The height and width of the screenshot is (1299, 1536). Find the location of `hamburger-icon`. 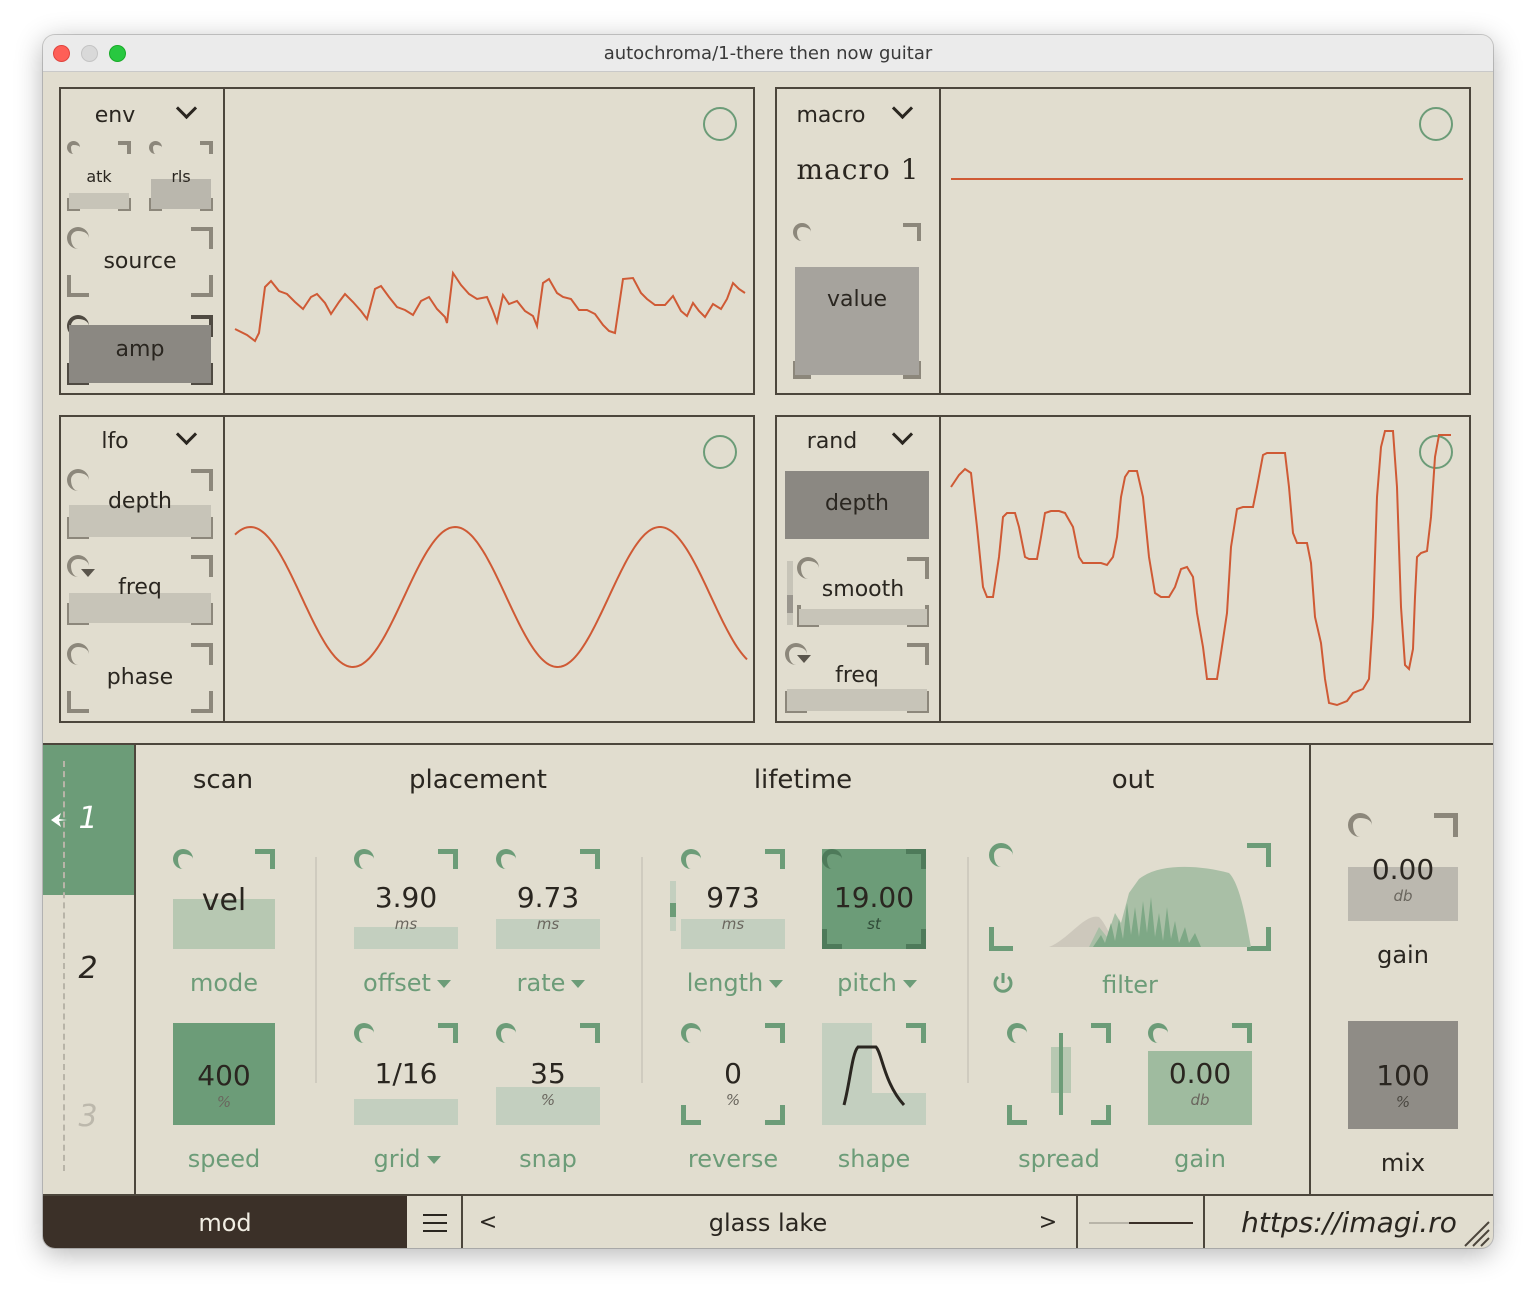

hamburger-icon is located at coordinates (436, 1222).